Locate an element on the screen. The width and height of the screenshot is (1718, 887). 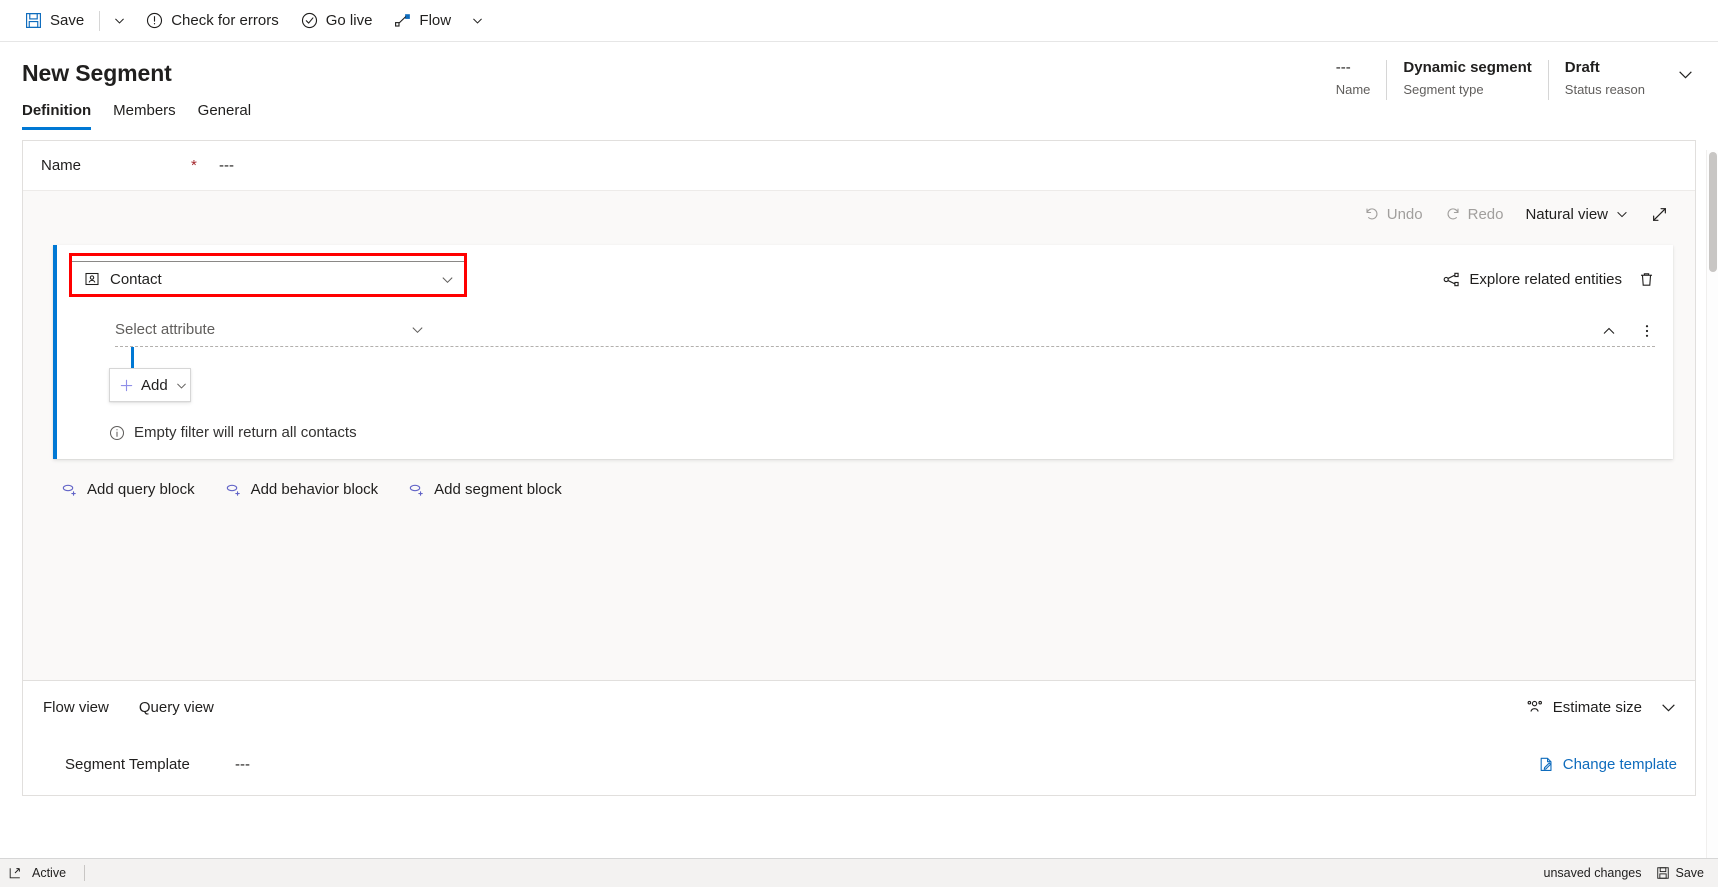
add-block-icon is located at coordinates (416, 489).